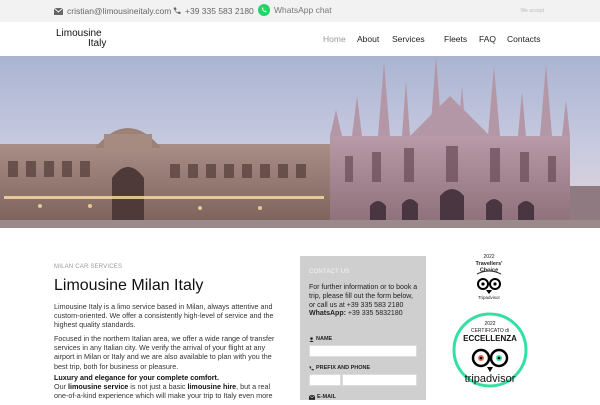  I want to click on prefix-phone-label: PREFIX AND PHONE, so click(339, 368).